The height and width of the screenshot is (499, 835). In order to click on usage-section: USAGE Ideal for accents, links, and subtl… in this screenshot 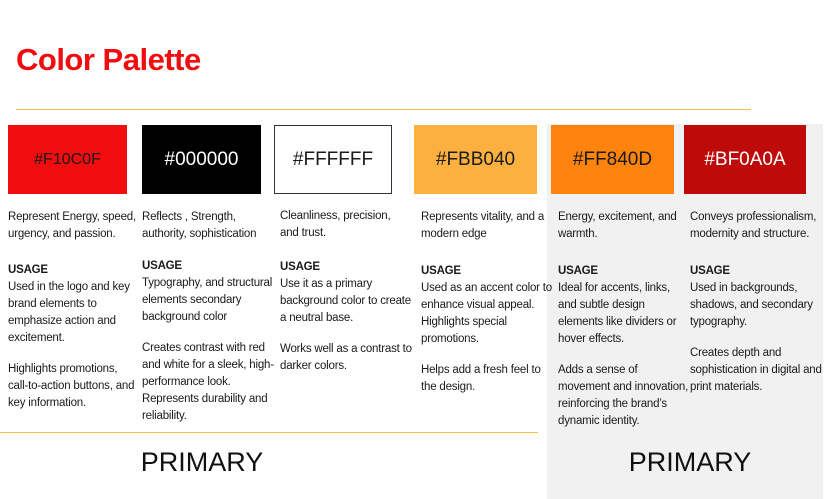, I will do `click(624, 353)`.